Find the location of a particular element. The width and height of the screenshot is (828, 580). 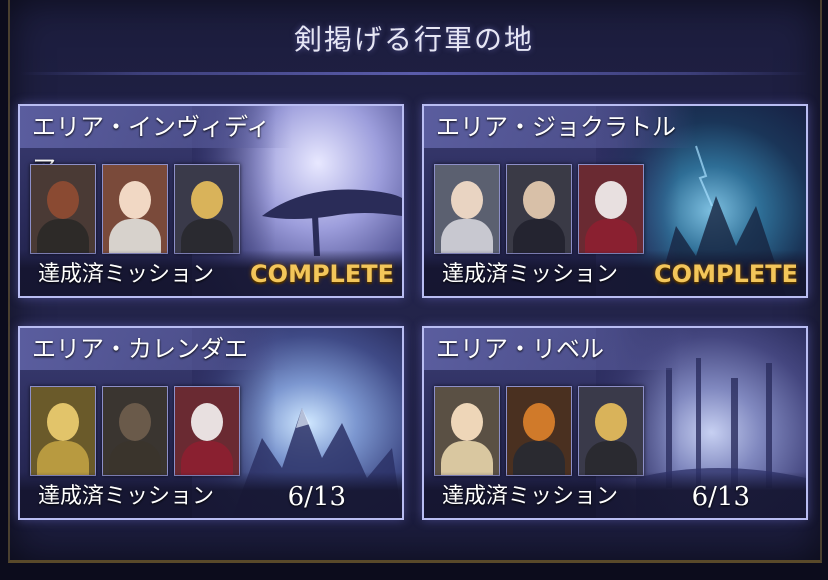

title-divider is located at coordinates (414, 73).